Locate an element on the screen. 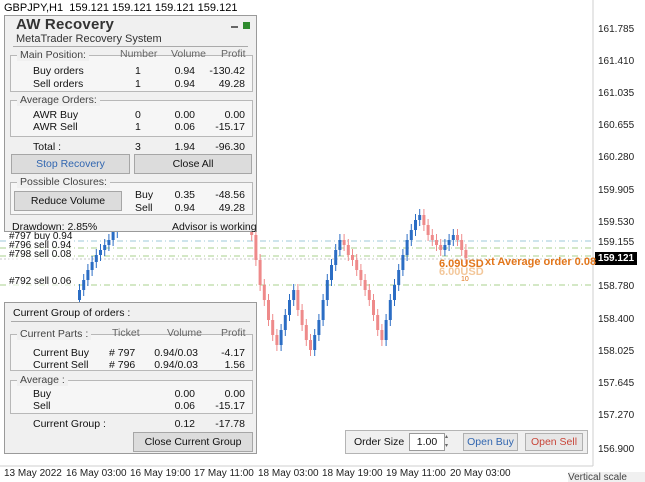 This screenshot has height=482, width=645. price-tick: 161.785 is located at coordinates (616, 29).